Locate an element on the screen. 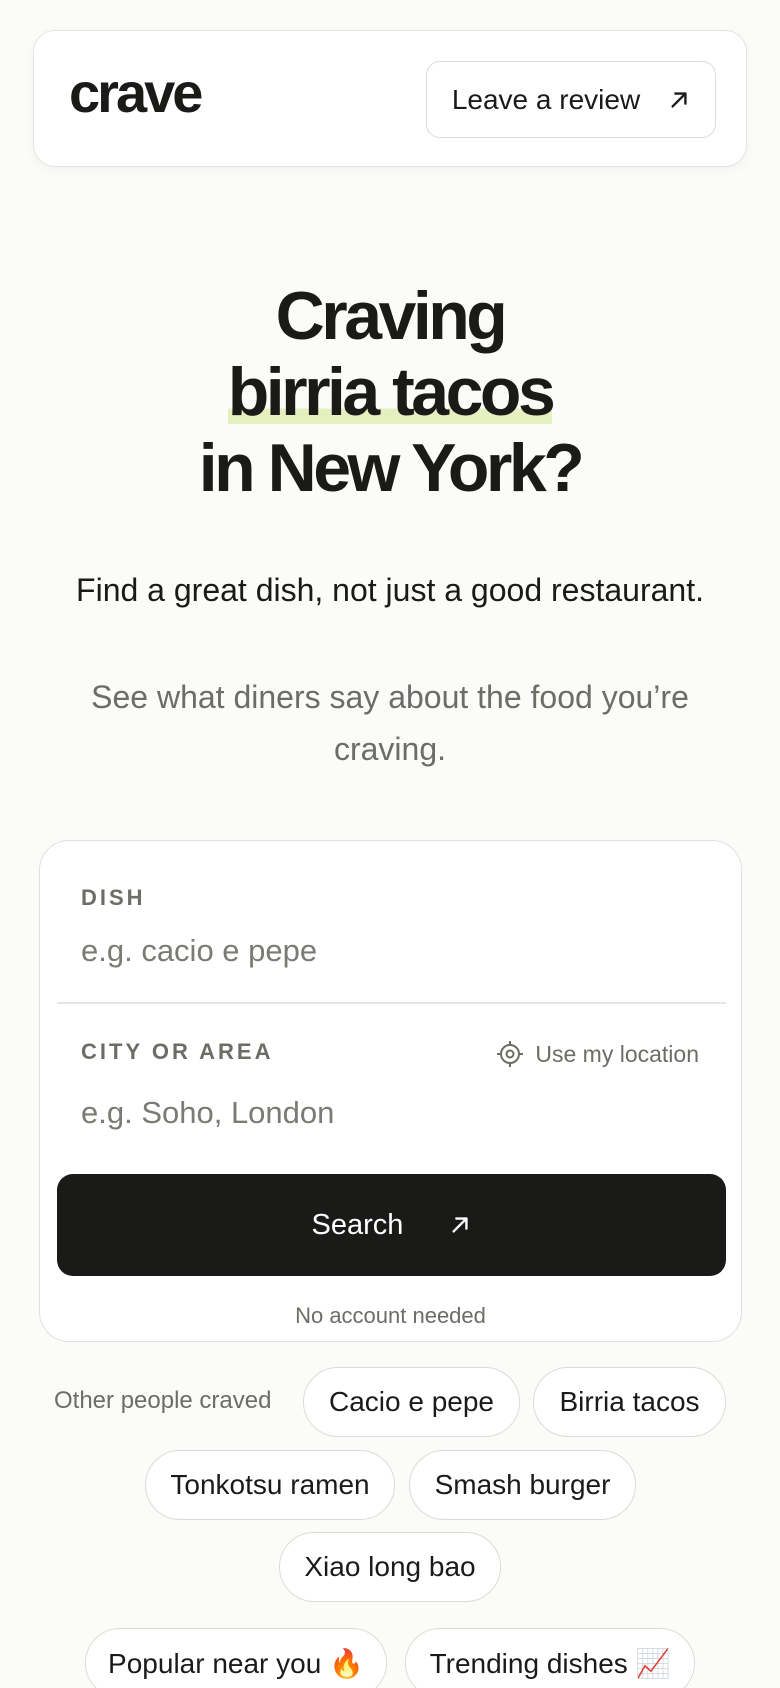  use-location-button: Use my location is located at coordinates (597, 1054).